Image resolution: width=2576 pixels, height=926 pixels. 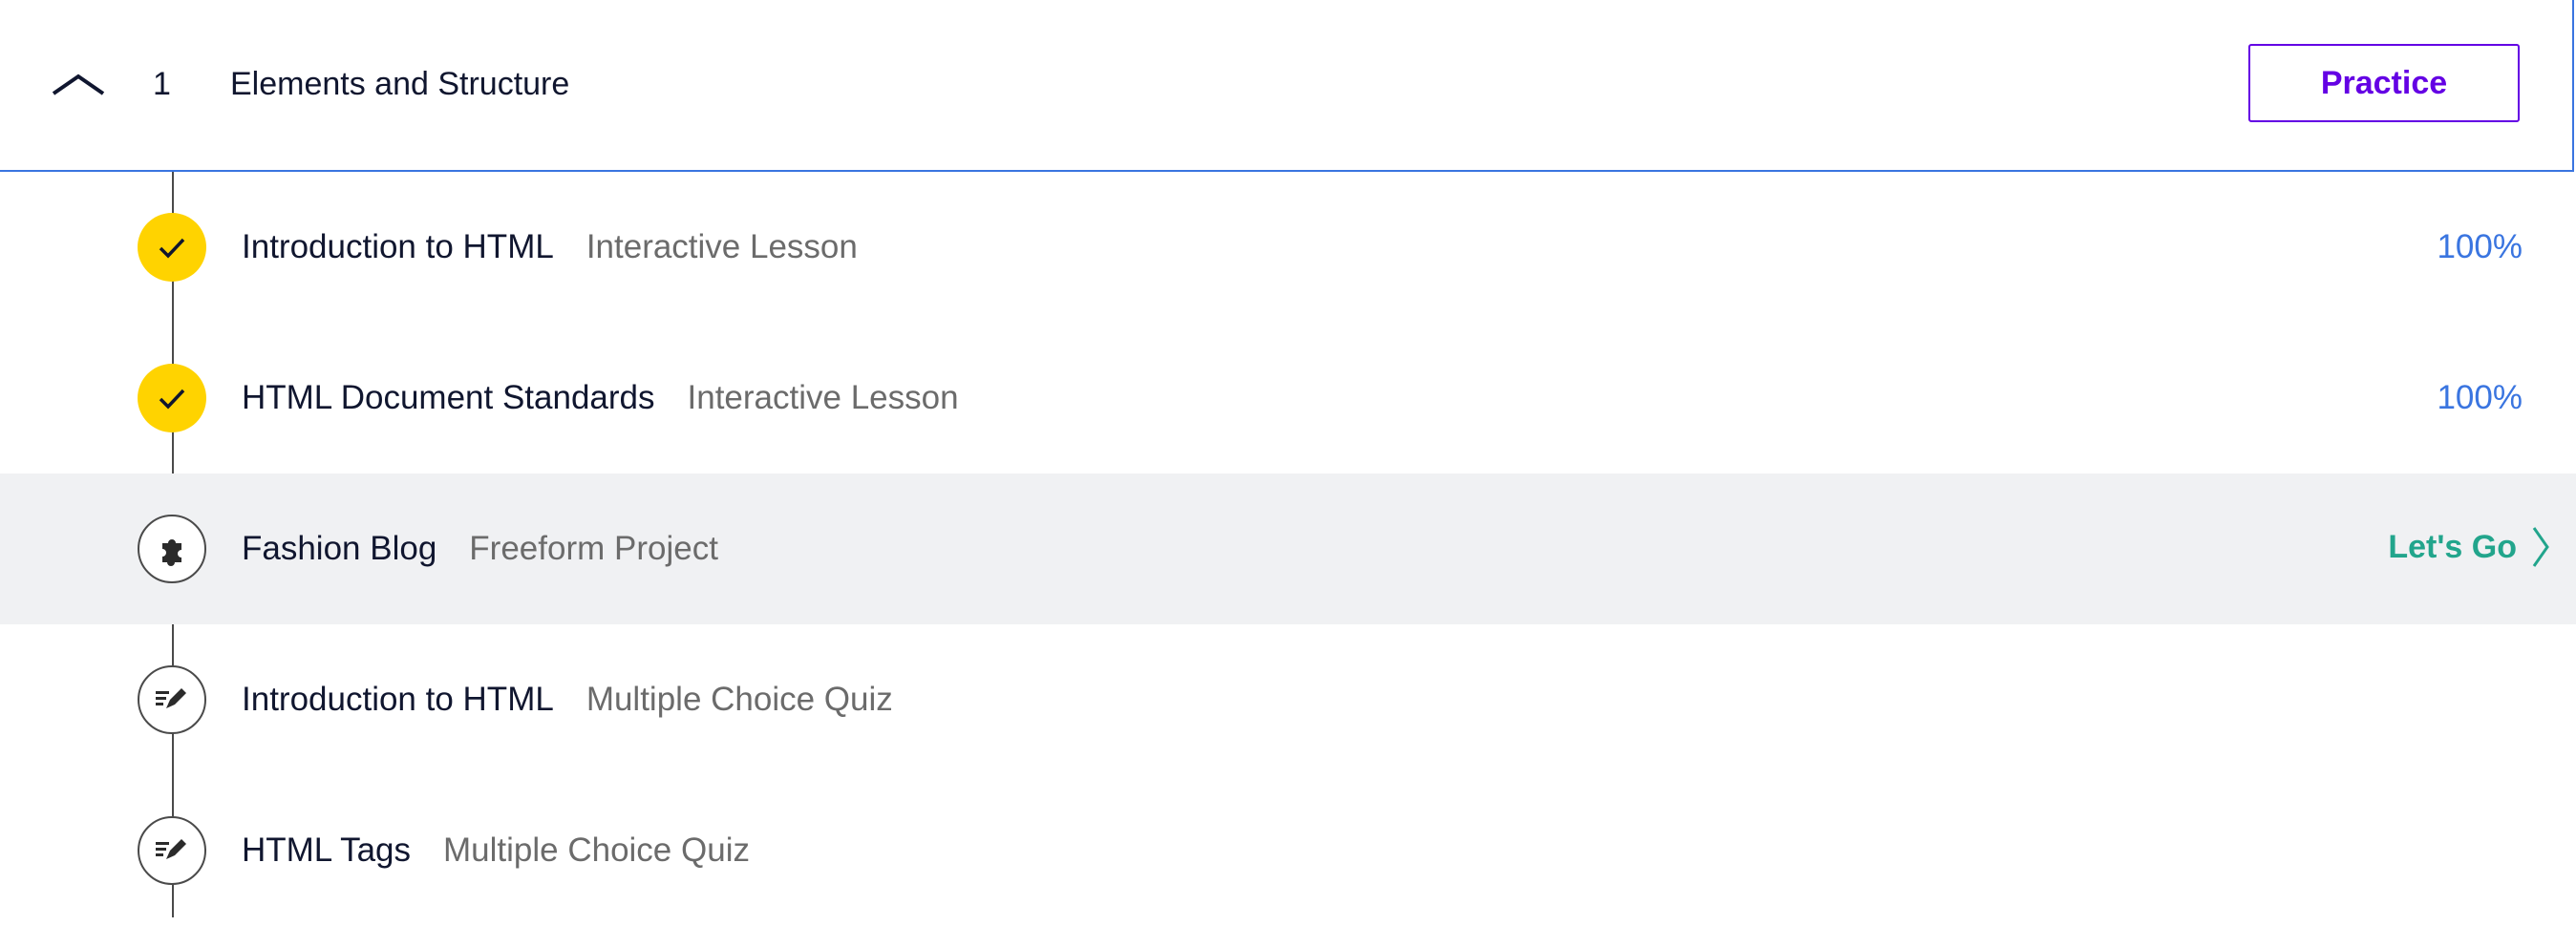 I want to click on project-node, so click(x=172, y=549).